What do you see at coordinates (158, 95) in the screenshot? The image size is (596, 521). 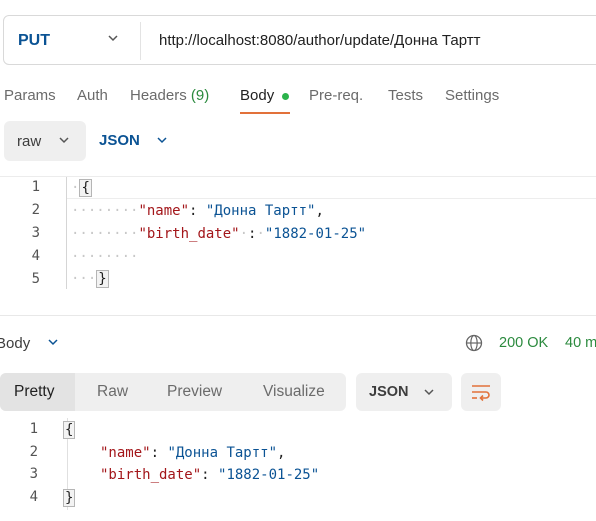 I see `tab-headers-label: Headers` at bounding box center [158, 95].